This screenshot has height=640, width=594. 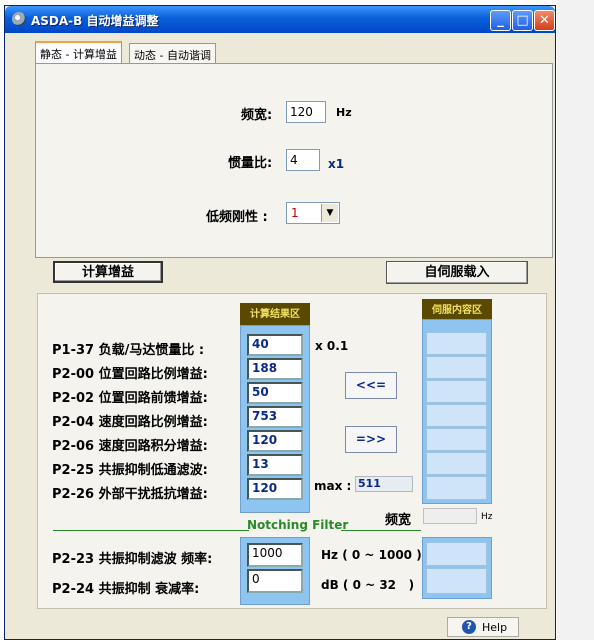 I want to click on p2-23-value: 1000, so click(x=275, y=555).